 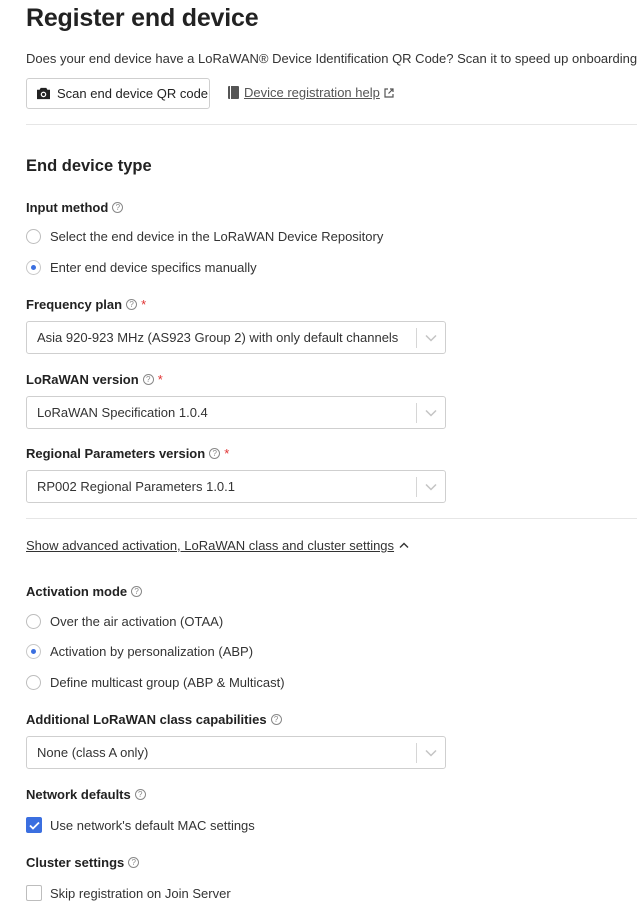 I want to click on radio-label: Activation by personalization (ABP), so click(x=152, y=651).